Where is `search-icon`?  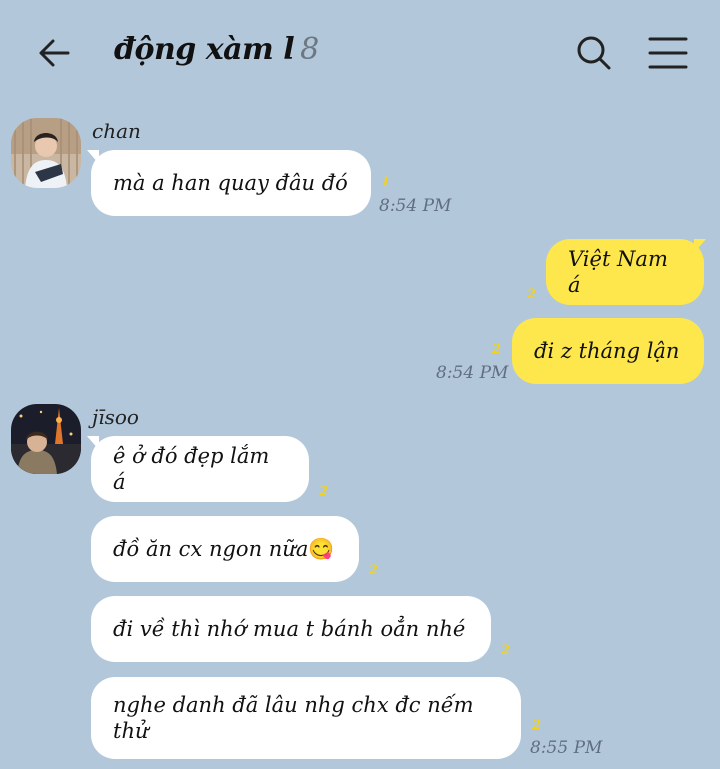 search-icon is located at coordinates (594, 53).